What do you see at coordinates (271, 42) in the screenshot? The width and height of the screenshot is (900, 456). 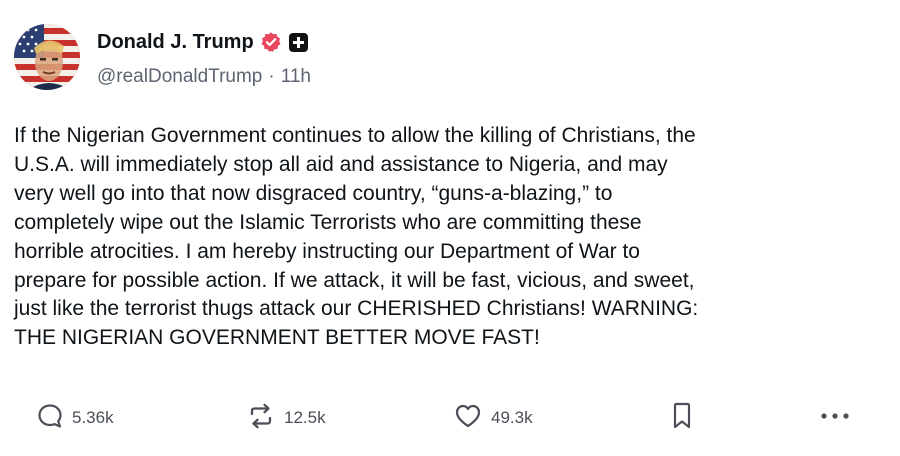 I see `verified-badge-icon` at bounding box center [271, 42].